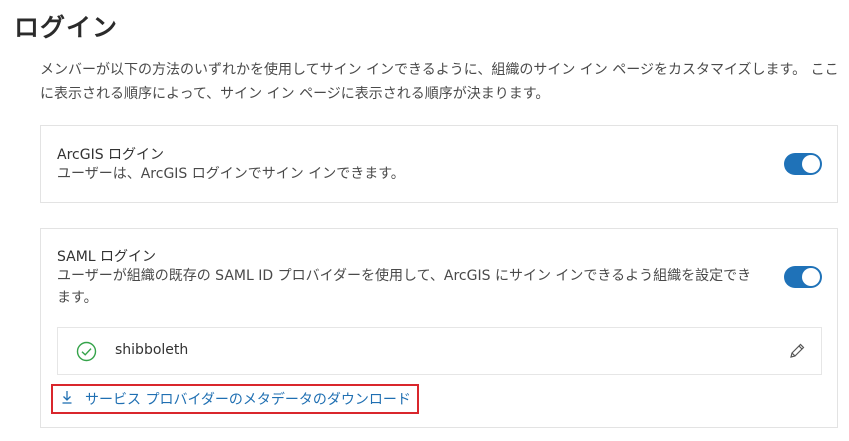 The width and height of the screenshot is (849, 441). What do you see at coordinates (66, 27) in the screenshot?
I see `page-title: ログイン` at bounding box center [66, 27].